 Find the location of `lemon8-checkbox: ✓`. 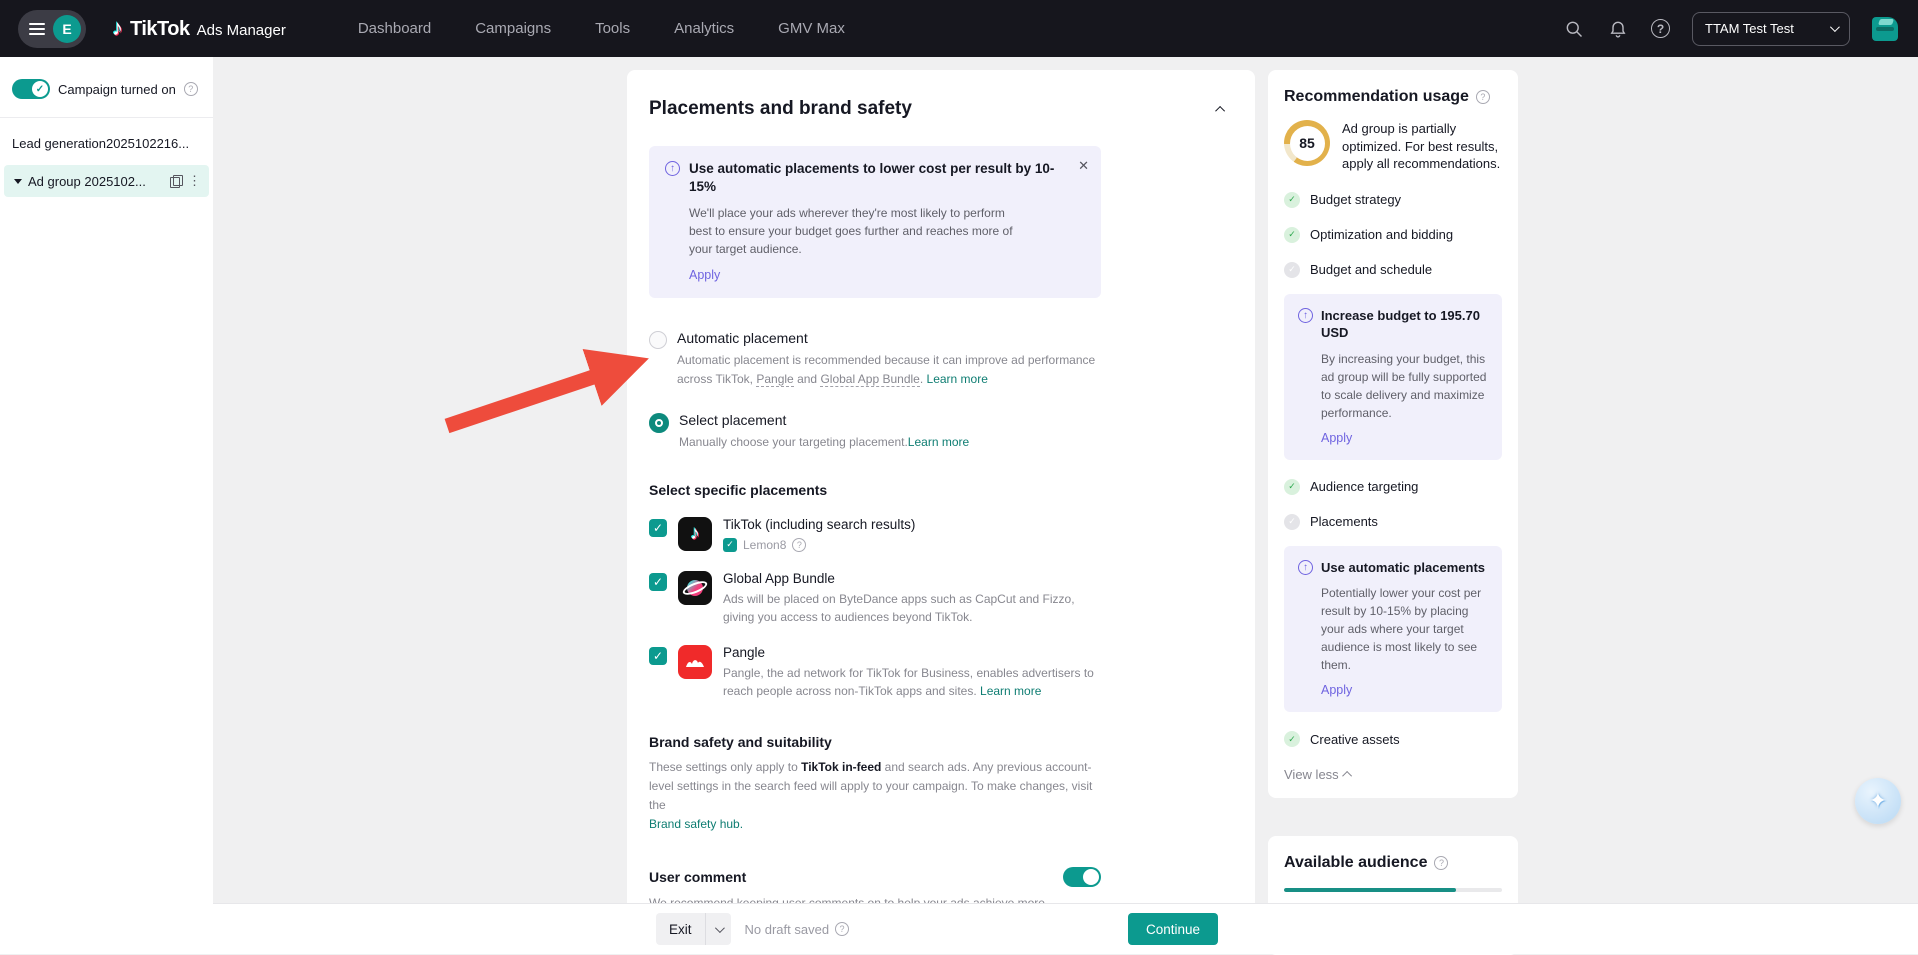

lemon8-checkbox: ✓ is located at coordinates (730, 544).